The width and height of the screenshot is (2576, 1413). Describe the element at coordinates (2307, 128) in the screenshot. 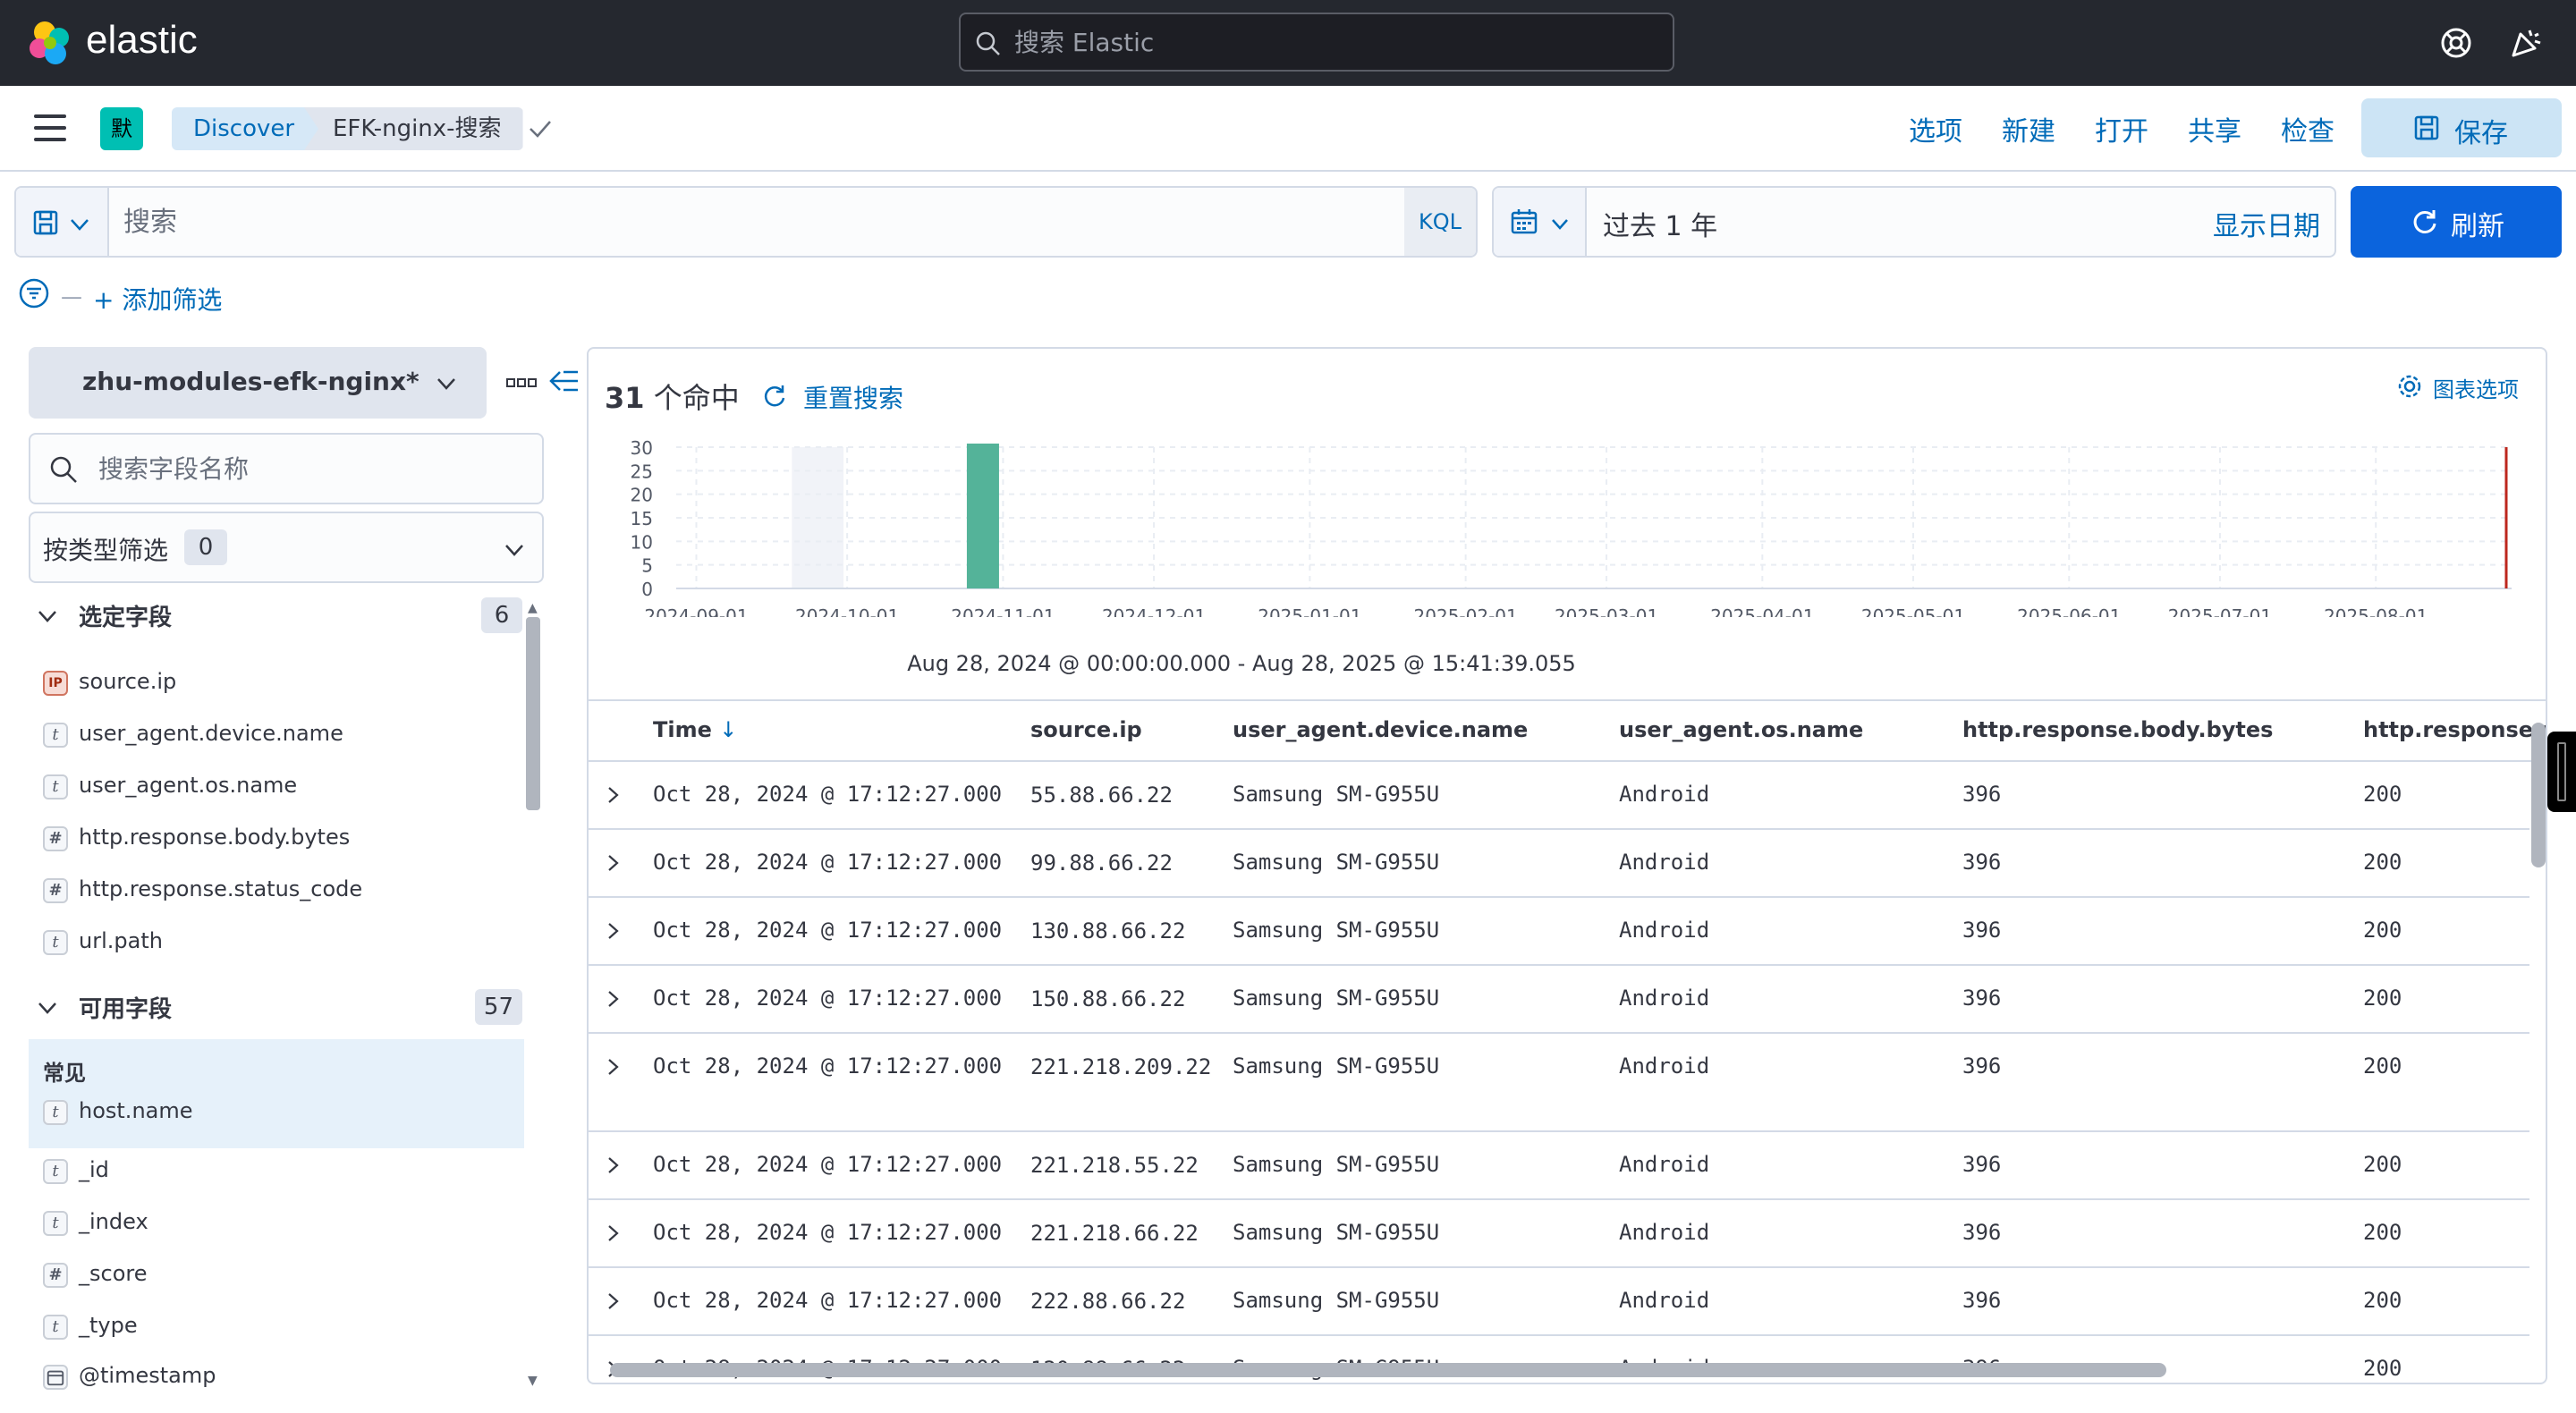

I see `inspect-link: 检查` at that location.